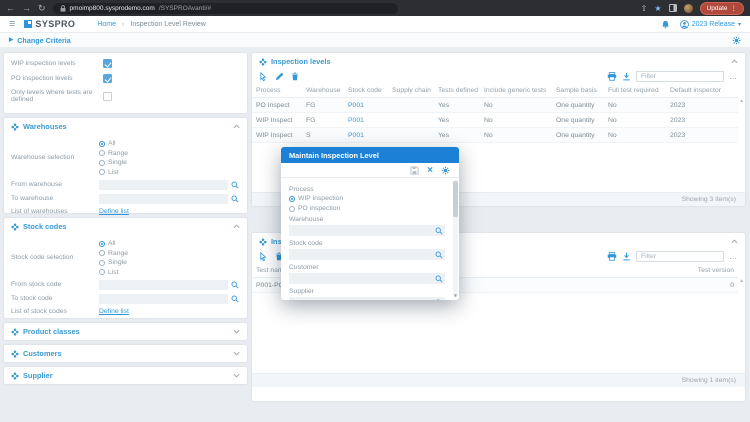  Describe the element at coordinates (49, 24) in the screenshot. I see `syspro-logo: SYSPRO` at that location.